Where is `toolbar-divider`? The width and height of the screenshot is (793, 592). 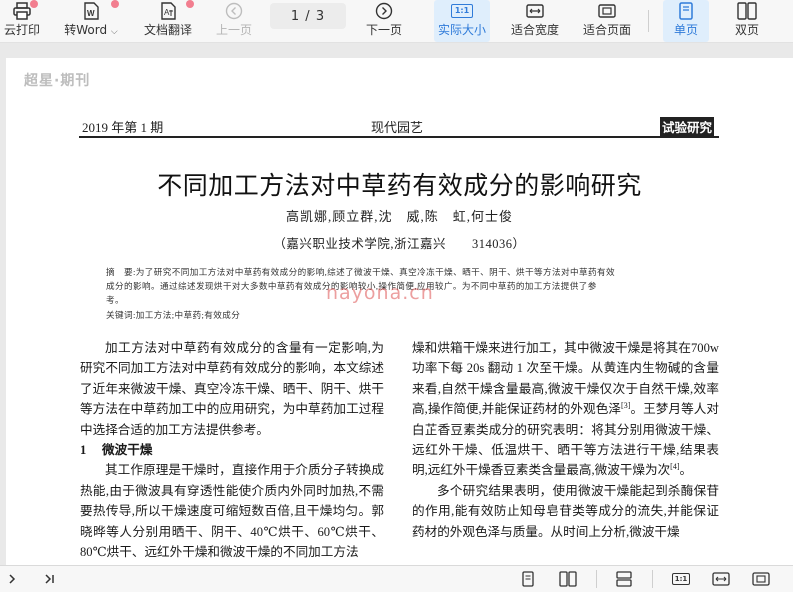 toolbar-divider is located at coordinates (648, 21).